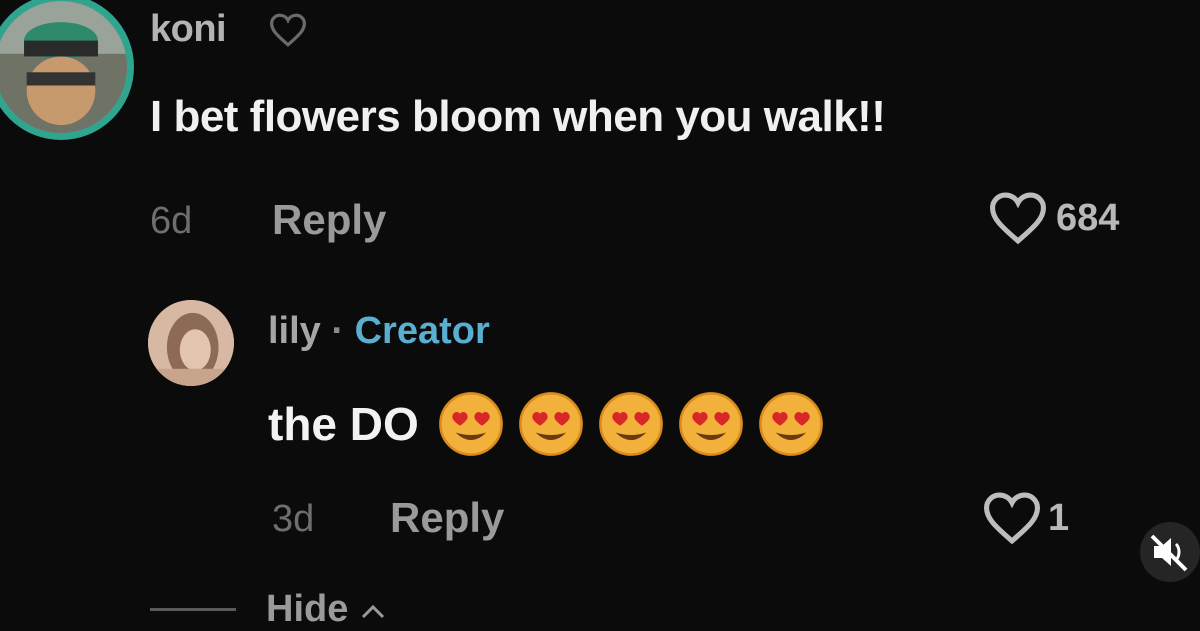 The image size is (1200, 631). What do you see at coordinates (343, 424) in the screenshot?
I see `comment-text: the DO` at bounding box center [343, 424].